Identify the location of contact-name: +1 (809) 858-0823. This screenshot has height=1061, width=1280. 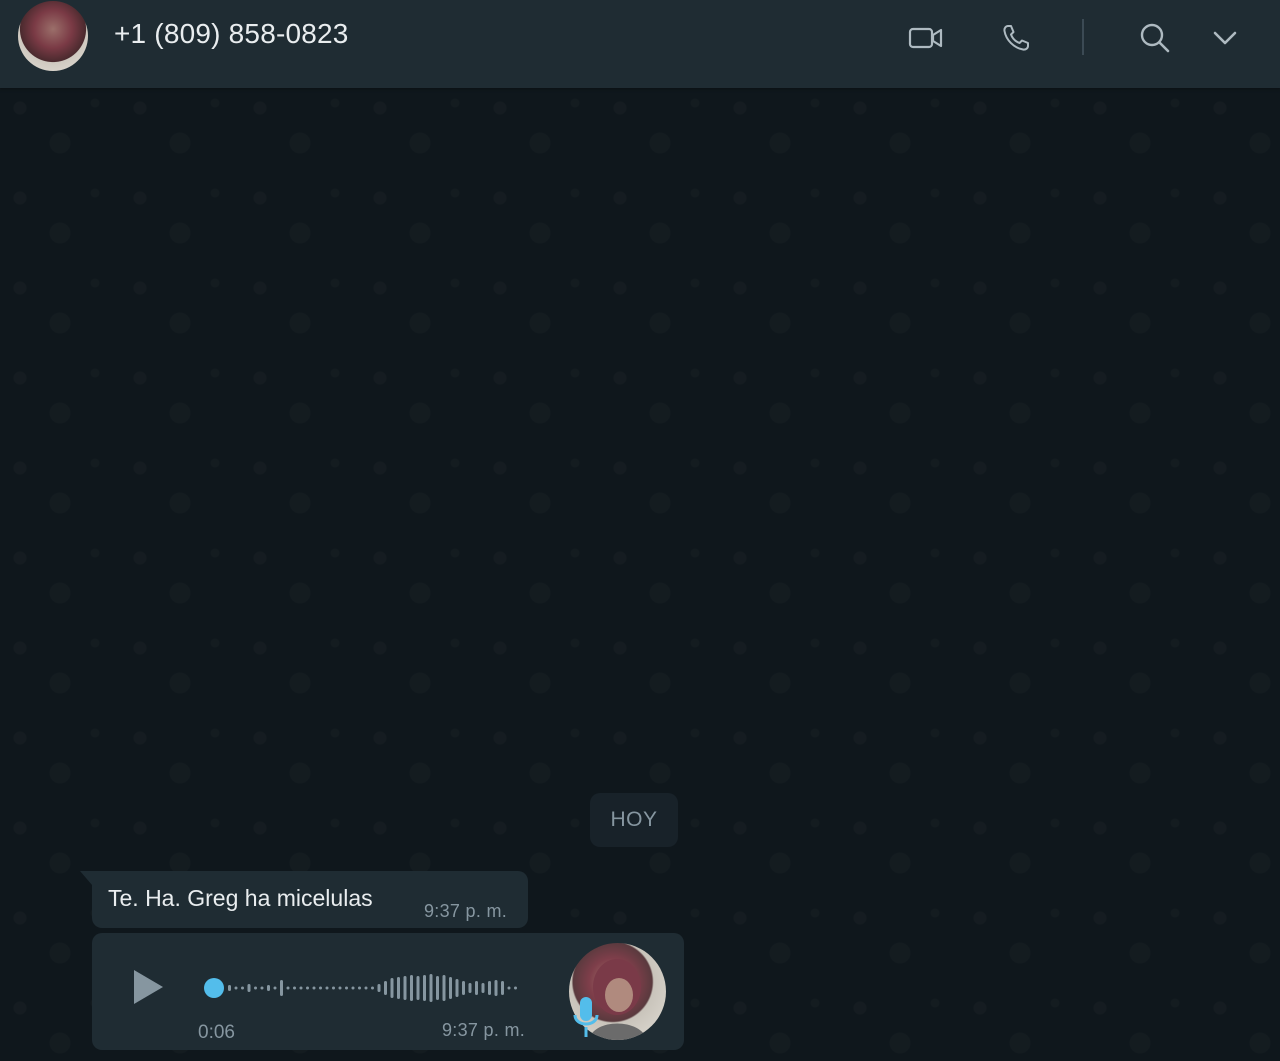
(231, 34).